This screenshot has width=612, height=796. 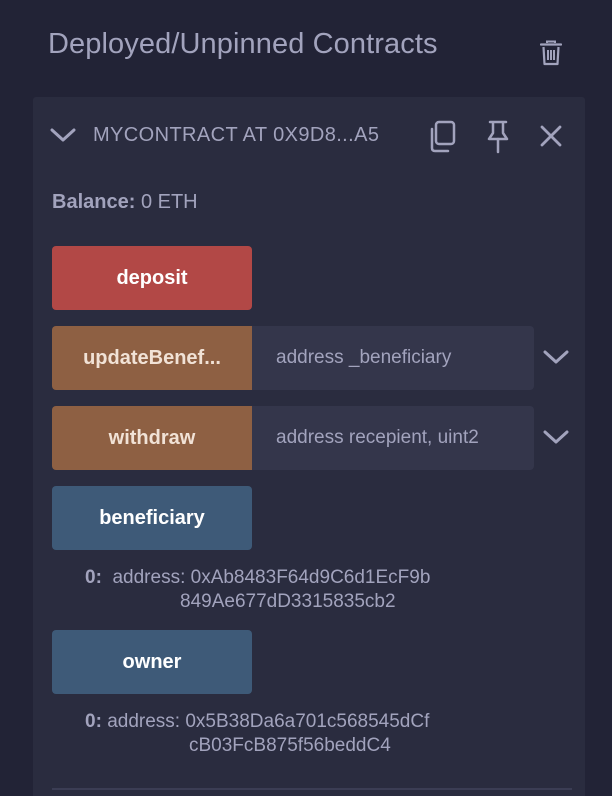 I want to click on beneficiary-result-line2: 849Ae677dD3315835cb2, so click(x=288, y=601).